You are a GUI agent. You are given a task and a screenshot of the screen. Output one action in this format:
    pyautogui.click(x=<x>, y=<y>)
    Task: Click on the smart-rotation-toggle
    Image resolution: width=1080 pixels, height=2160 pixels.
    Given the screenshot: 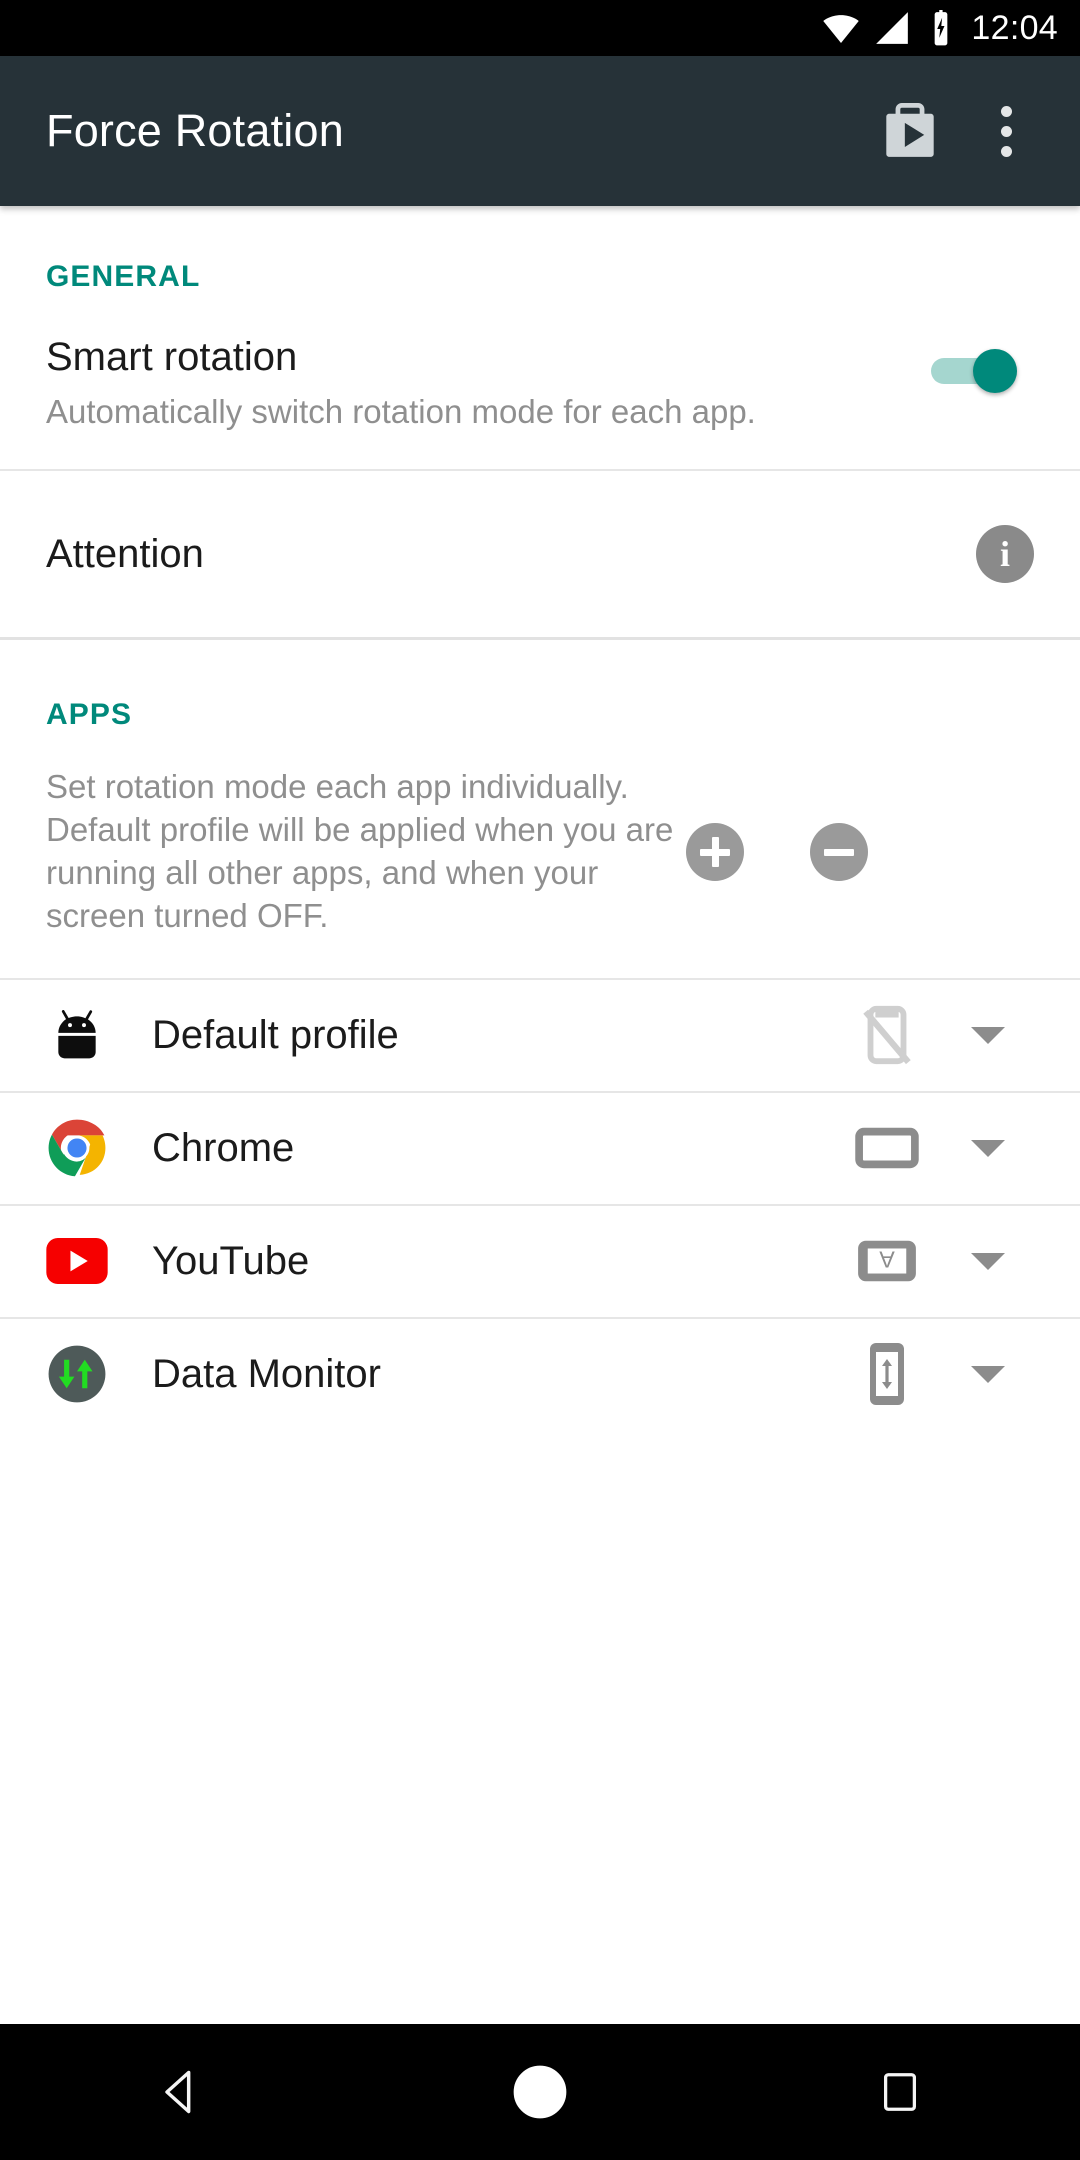 What is the action you would take?
    pyautogui.click(x=974, y=371)
    